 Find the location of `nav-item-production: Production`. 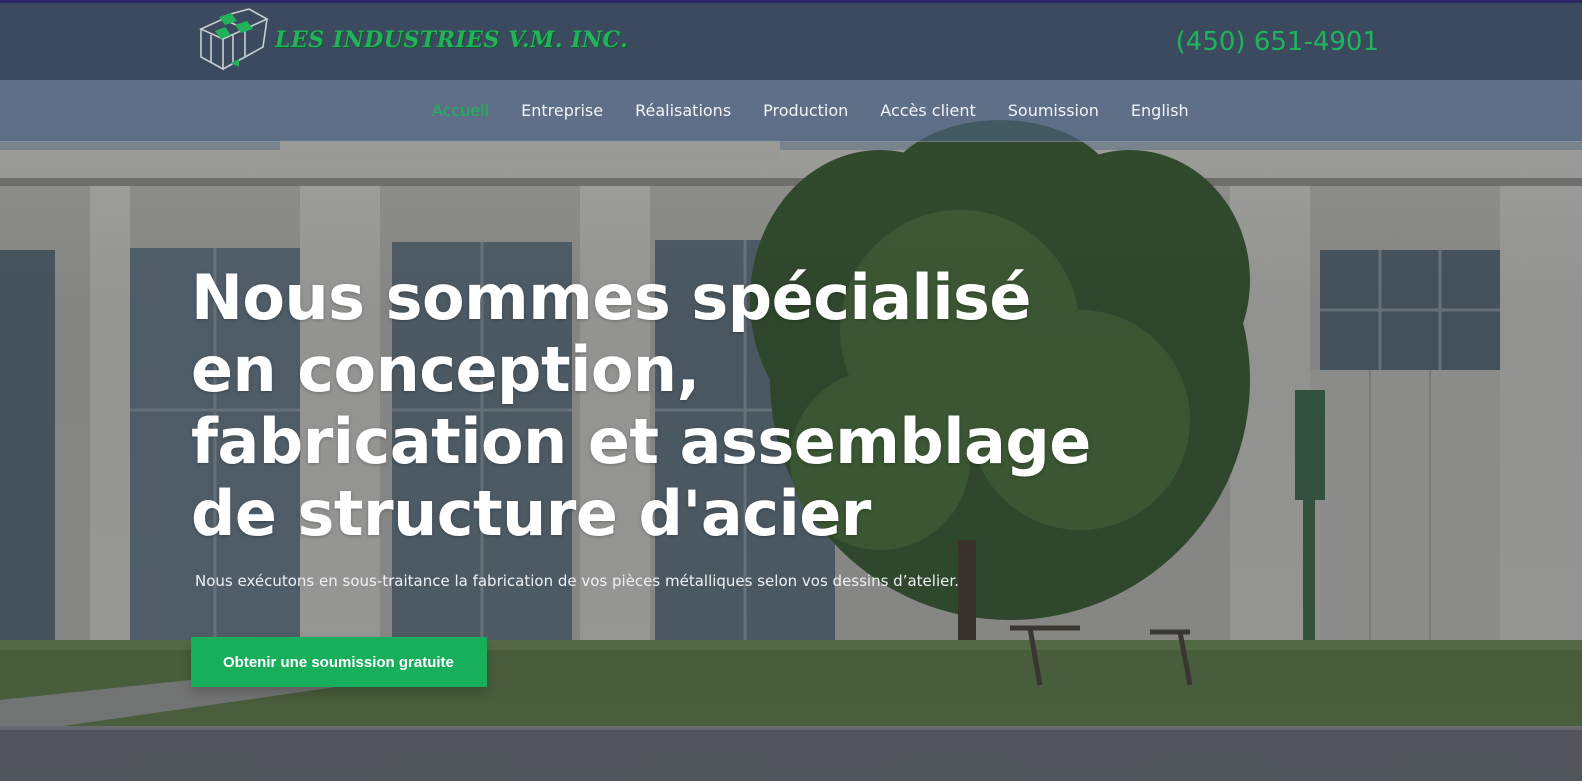

nav-item-production: Production is located at coordinates (805, 110).